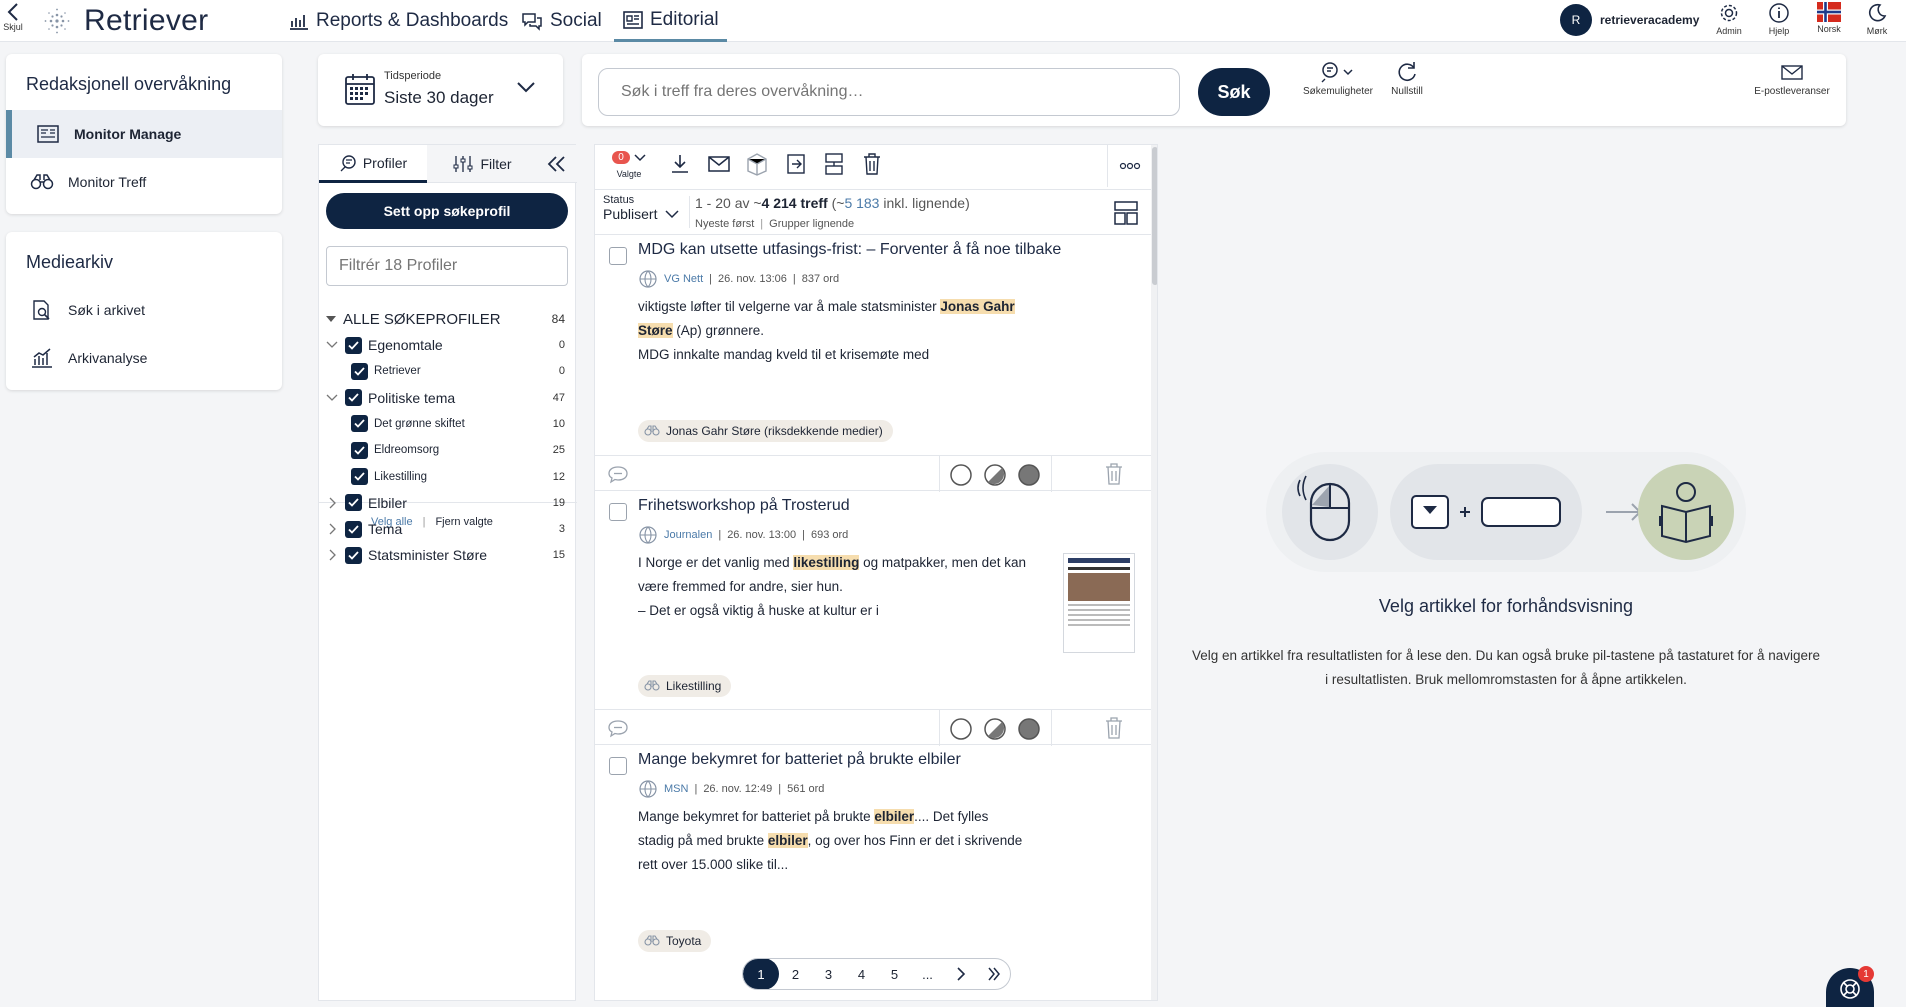  Describe the element at coordinates (1792, 78) in the screenshot. I see `email-deliveries-button: E-postleveranser` at that location.